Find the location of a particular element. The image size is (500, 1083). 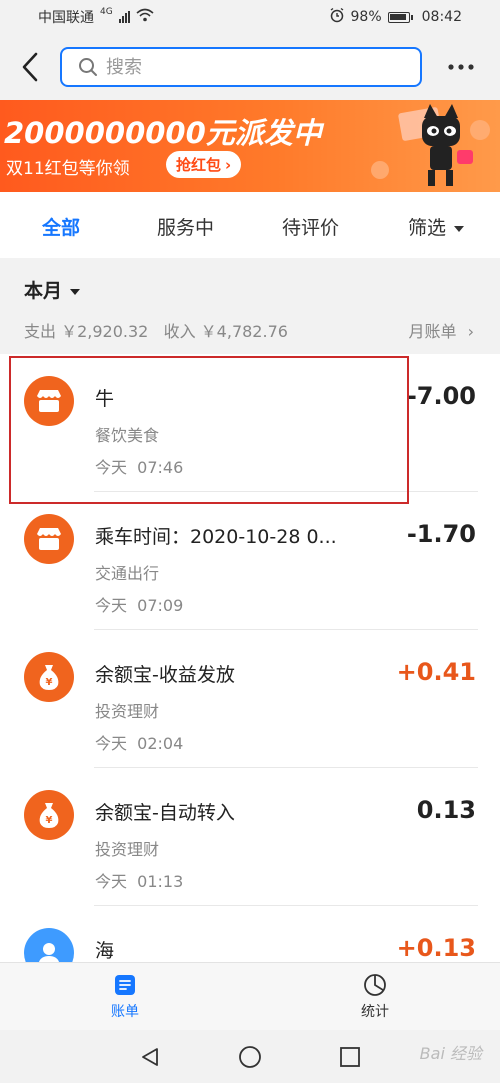

transaction-title: 余额宝-自动转入 is located at coordinates (165, 813).